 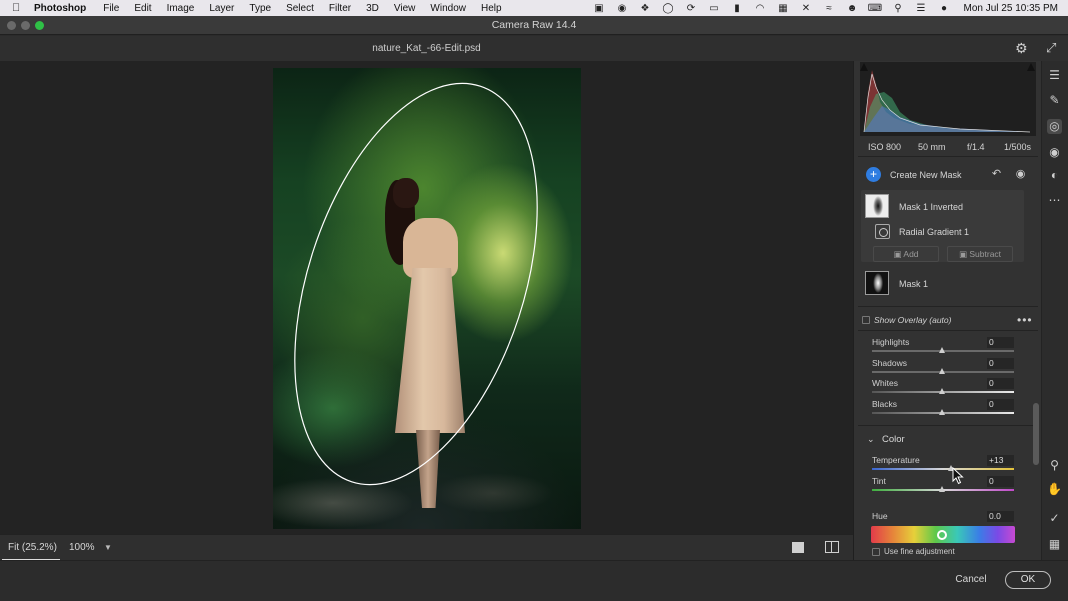 What do you see at coordinates (426, 547) in the screenshot?
I see `canvas-bottom-bar: Fit (25.2%) 100% ▼` at bounding box center [426, 547].